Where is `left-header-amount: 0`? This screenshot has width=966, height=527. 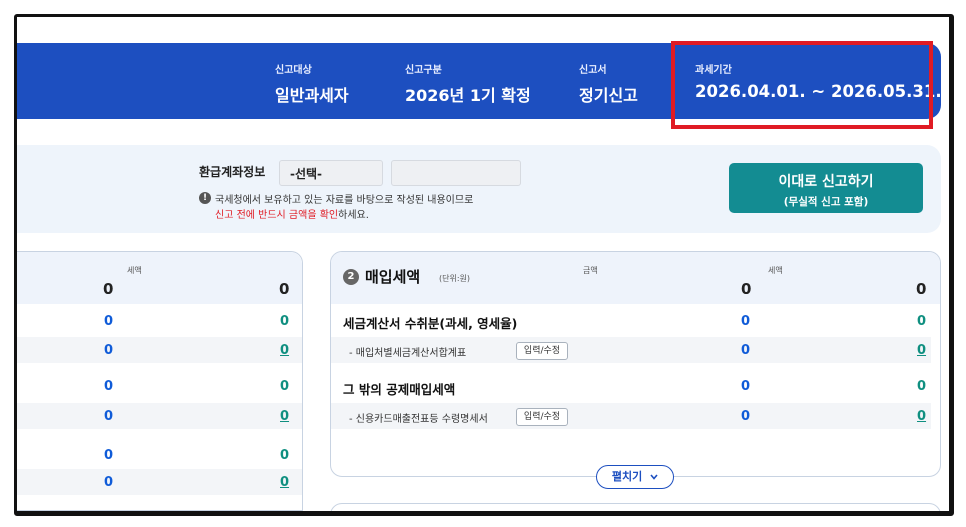 left-header-amount: 0 is located at coordinates (108, 289).